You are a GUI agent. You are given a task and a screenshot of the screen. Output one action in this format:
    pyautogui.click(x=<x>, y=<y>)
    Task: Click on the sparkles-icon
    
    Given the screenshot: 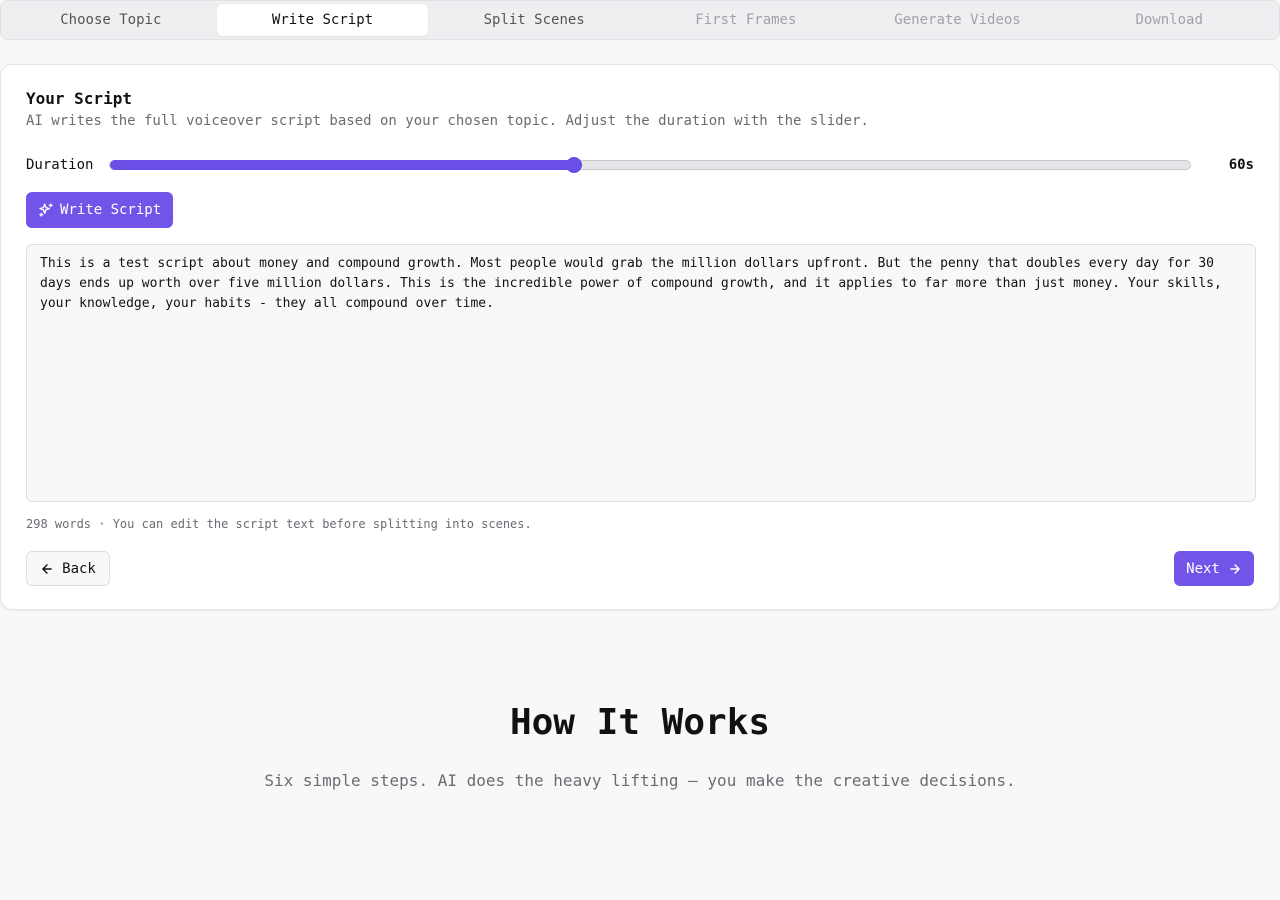 What is the action you would take?
    pyautogui.click(x=46, y=210)
    